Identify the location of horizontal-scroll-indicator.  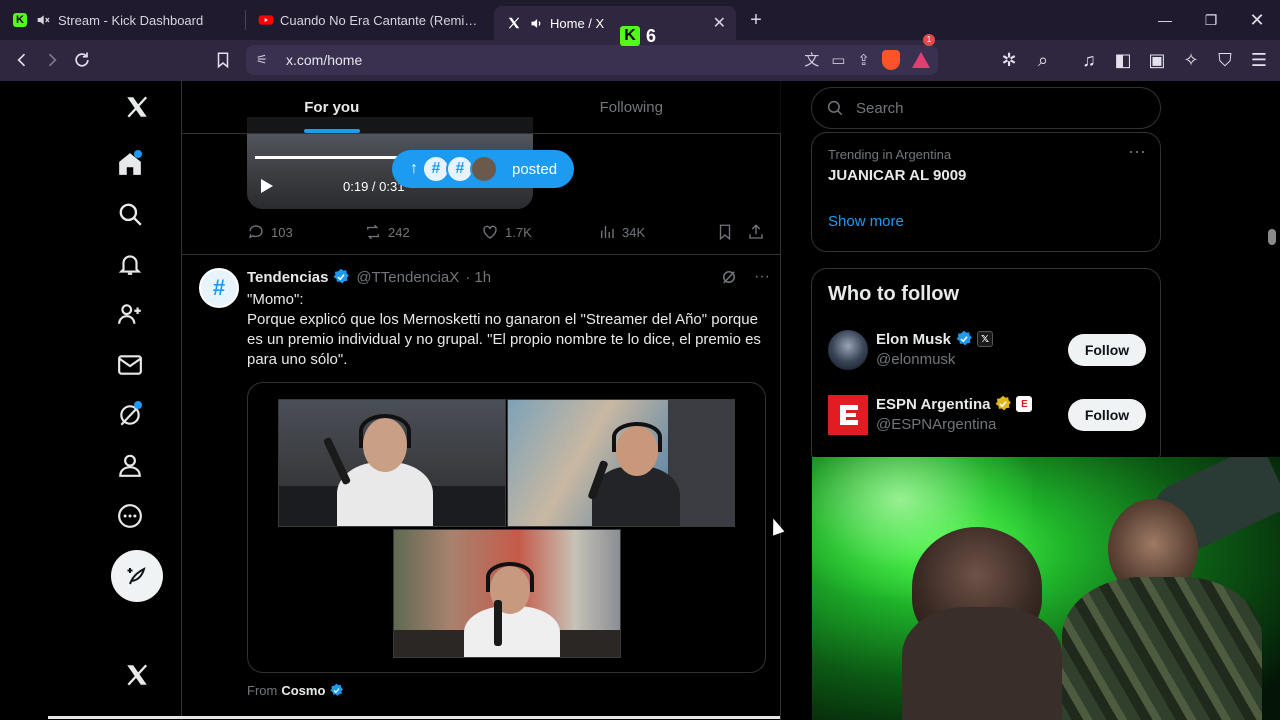
(414, 717).